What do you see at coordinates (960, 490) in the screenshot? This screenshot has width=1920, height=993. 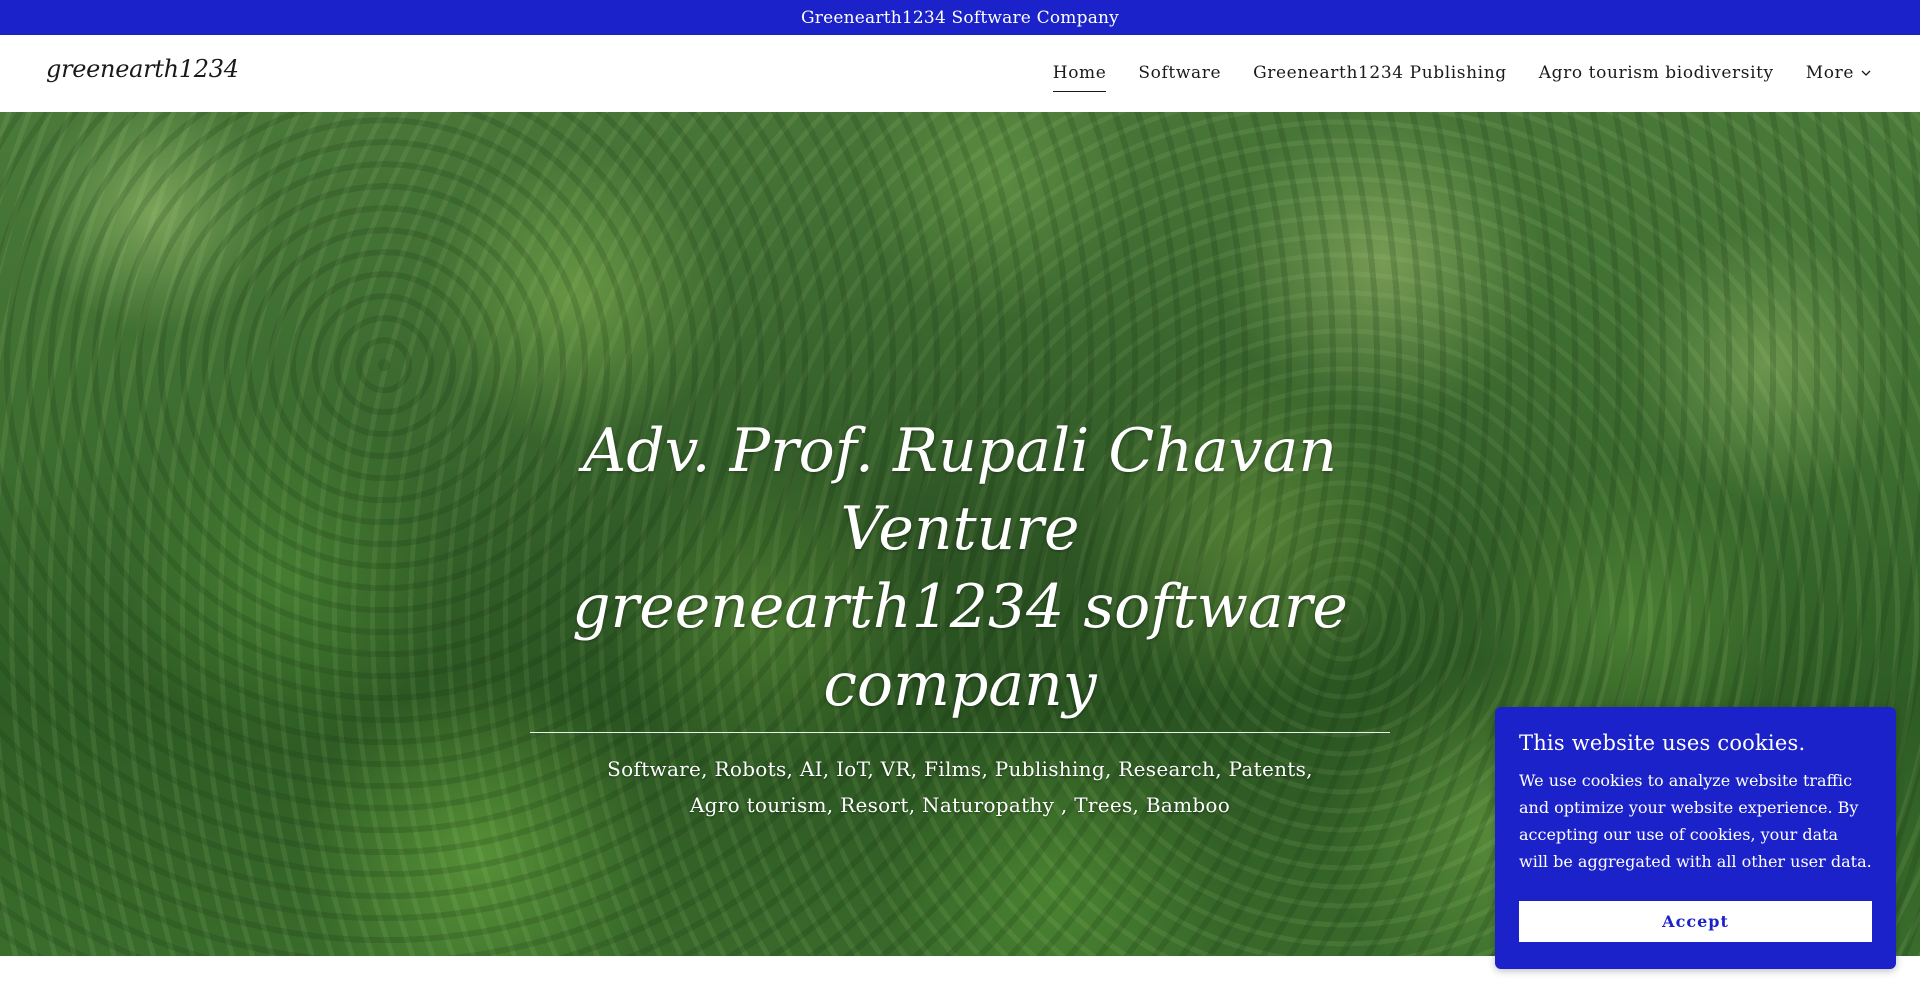 I see `hero-title-line1: Adv. Prof. Rupali Chavan Venture` at bounding box center [960, 490].